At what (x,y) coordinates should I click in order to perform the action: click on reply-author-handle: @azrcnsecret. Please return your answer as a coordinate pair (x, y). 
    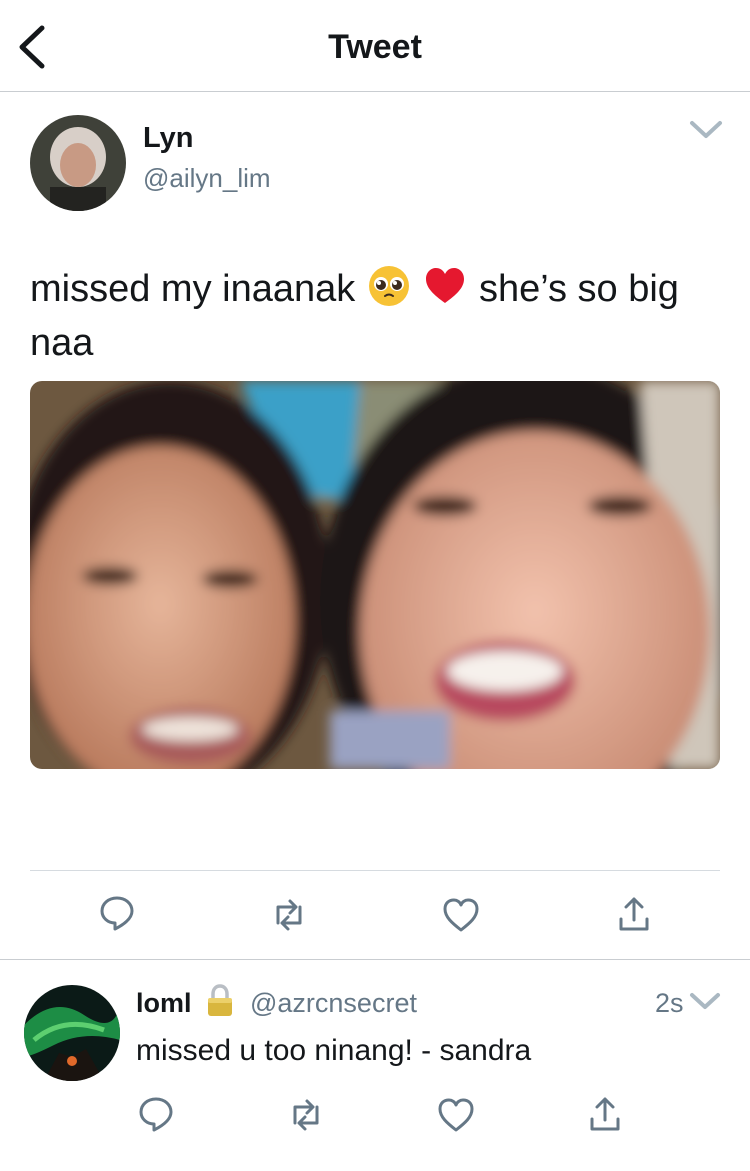
    Looking at the image, I should click on (333, 1003).